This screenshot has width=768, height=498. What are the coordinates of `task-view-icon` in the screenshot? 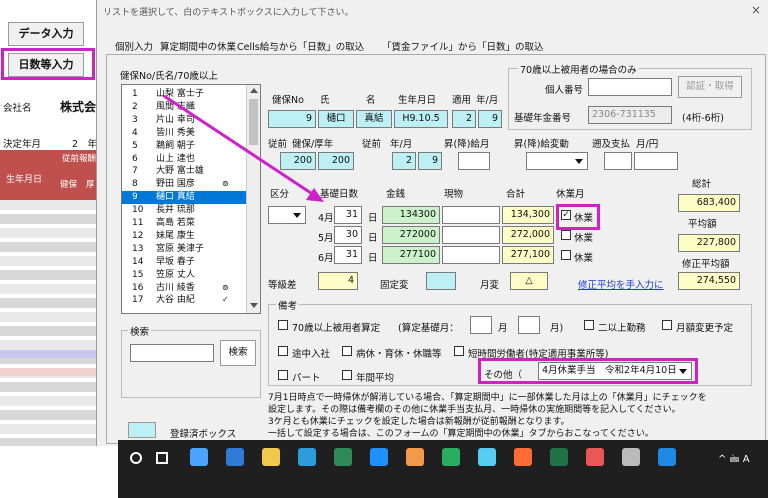 It's located at (162, 458).